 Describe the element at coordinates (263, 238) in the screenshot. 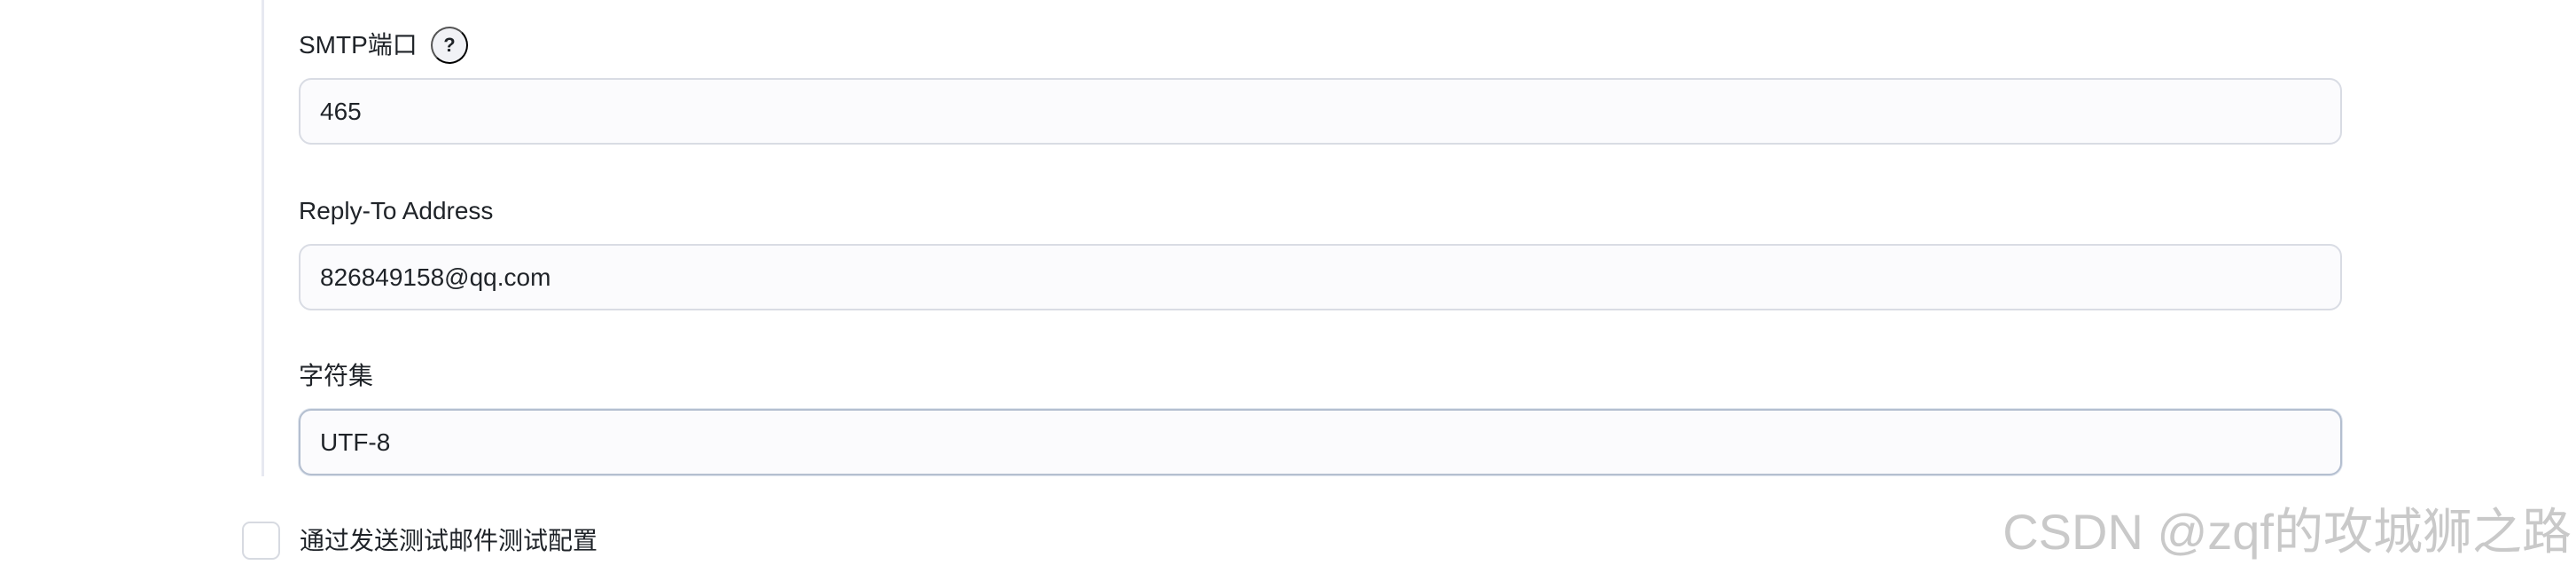

I see `section-left-border` at that location.